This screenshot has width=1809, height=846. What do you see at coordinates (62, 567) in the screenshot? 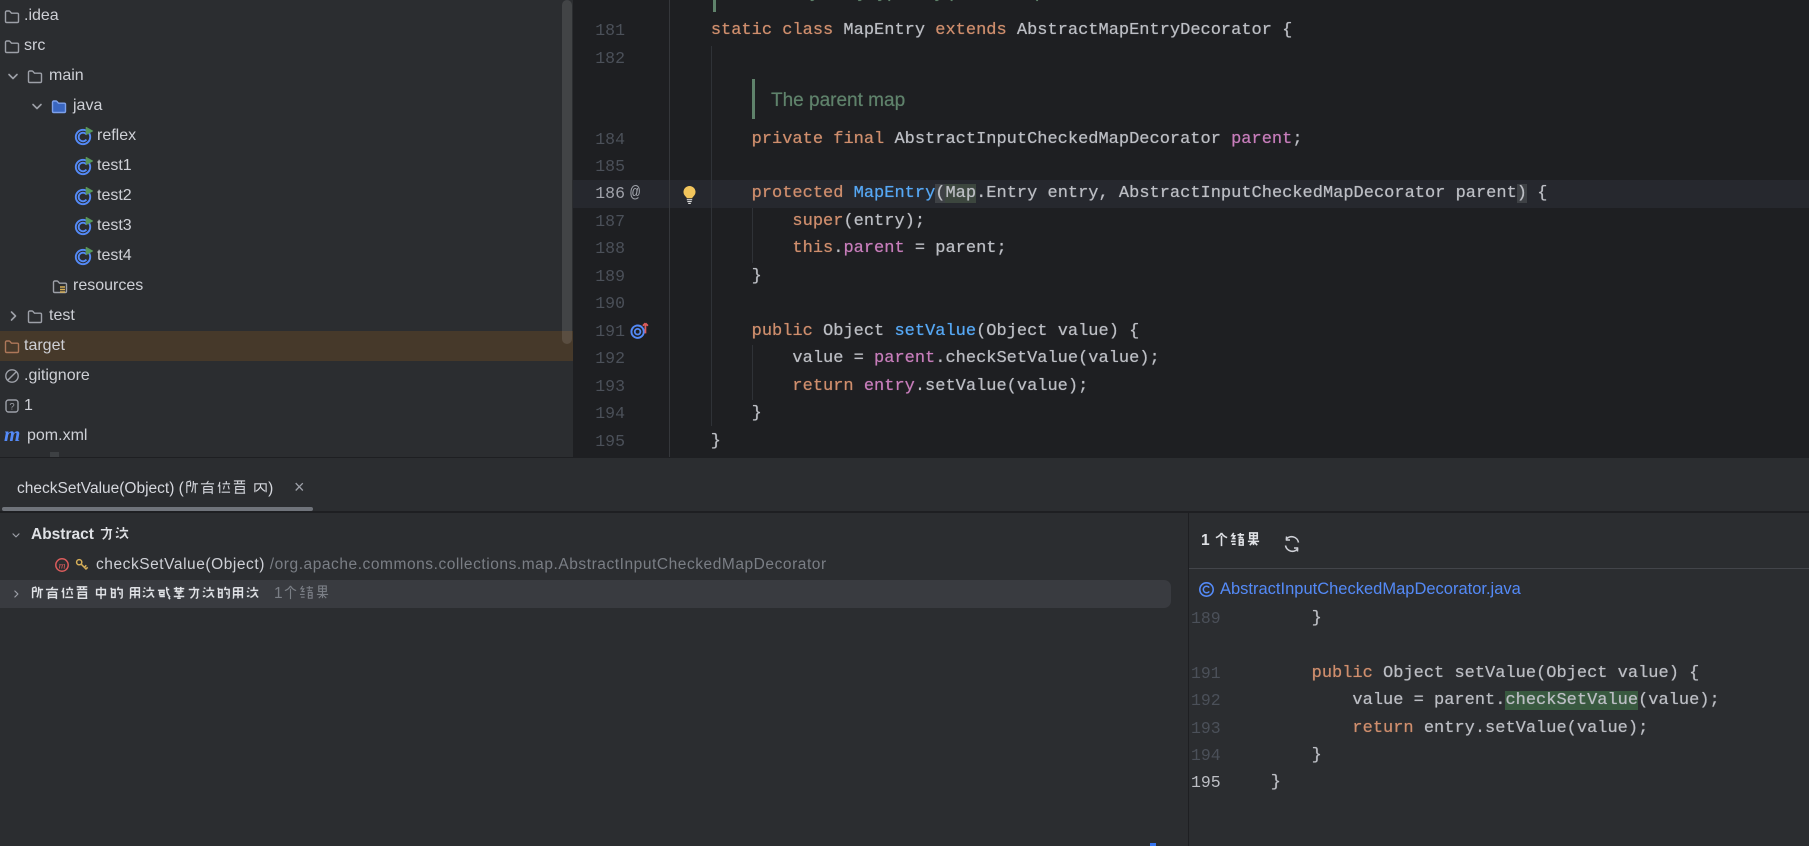
I see `svg-text: m` at bounding box center [62, 567].